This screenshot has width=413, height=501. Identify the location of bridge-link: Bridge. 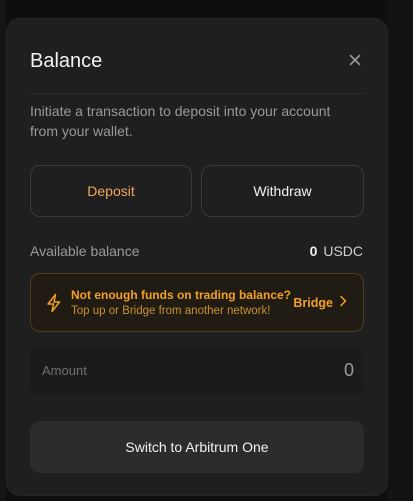
(320, 302).